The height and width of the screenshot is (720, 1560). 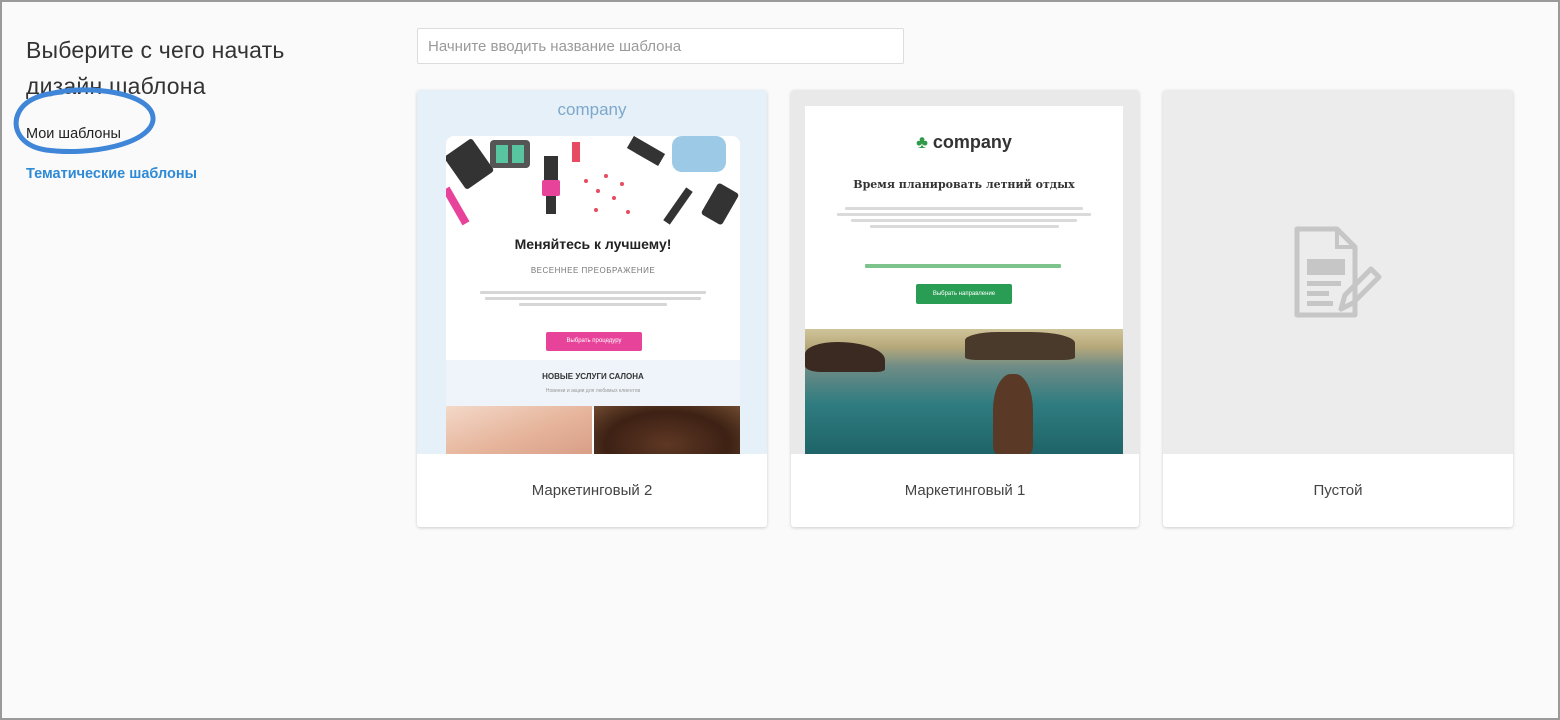 I want to click on template-search-input, so click(x=660, y=46).